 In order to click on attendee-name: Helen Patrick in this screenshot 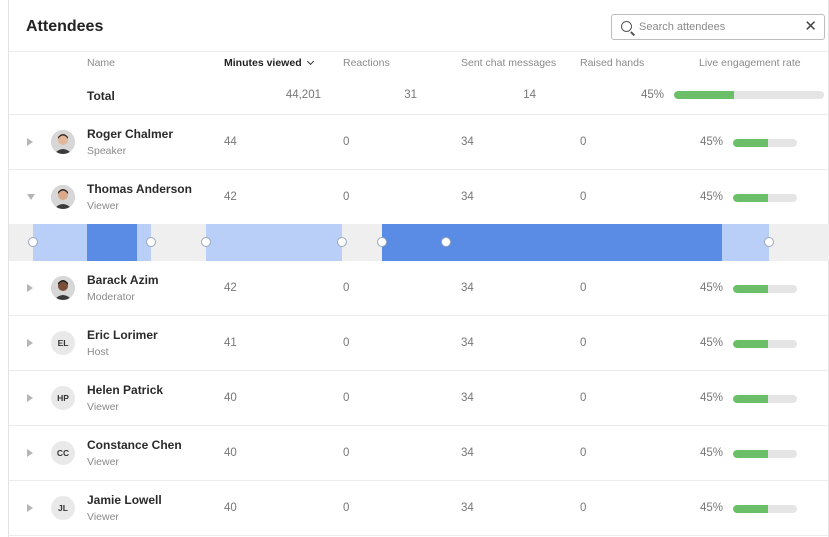, I will do `click(125, 390)`.